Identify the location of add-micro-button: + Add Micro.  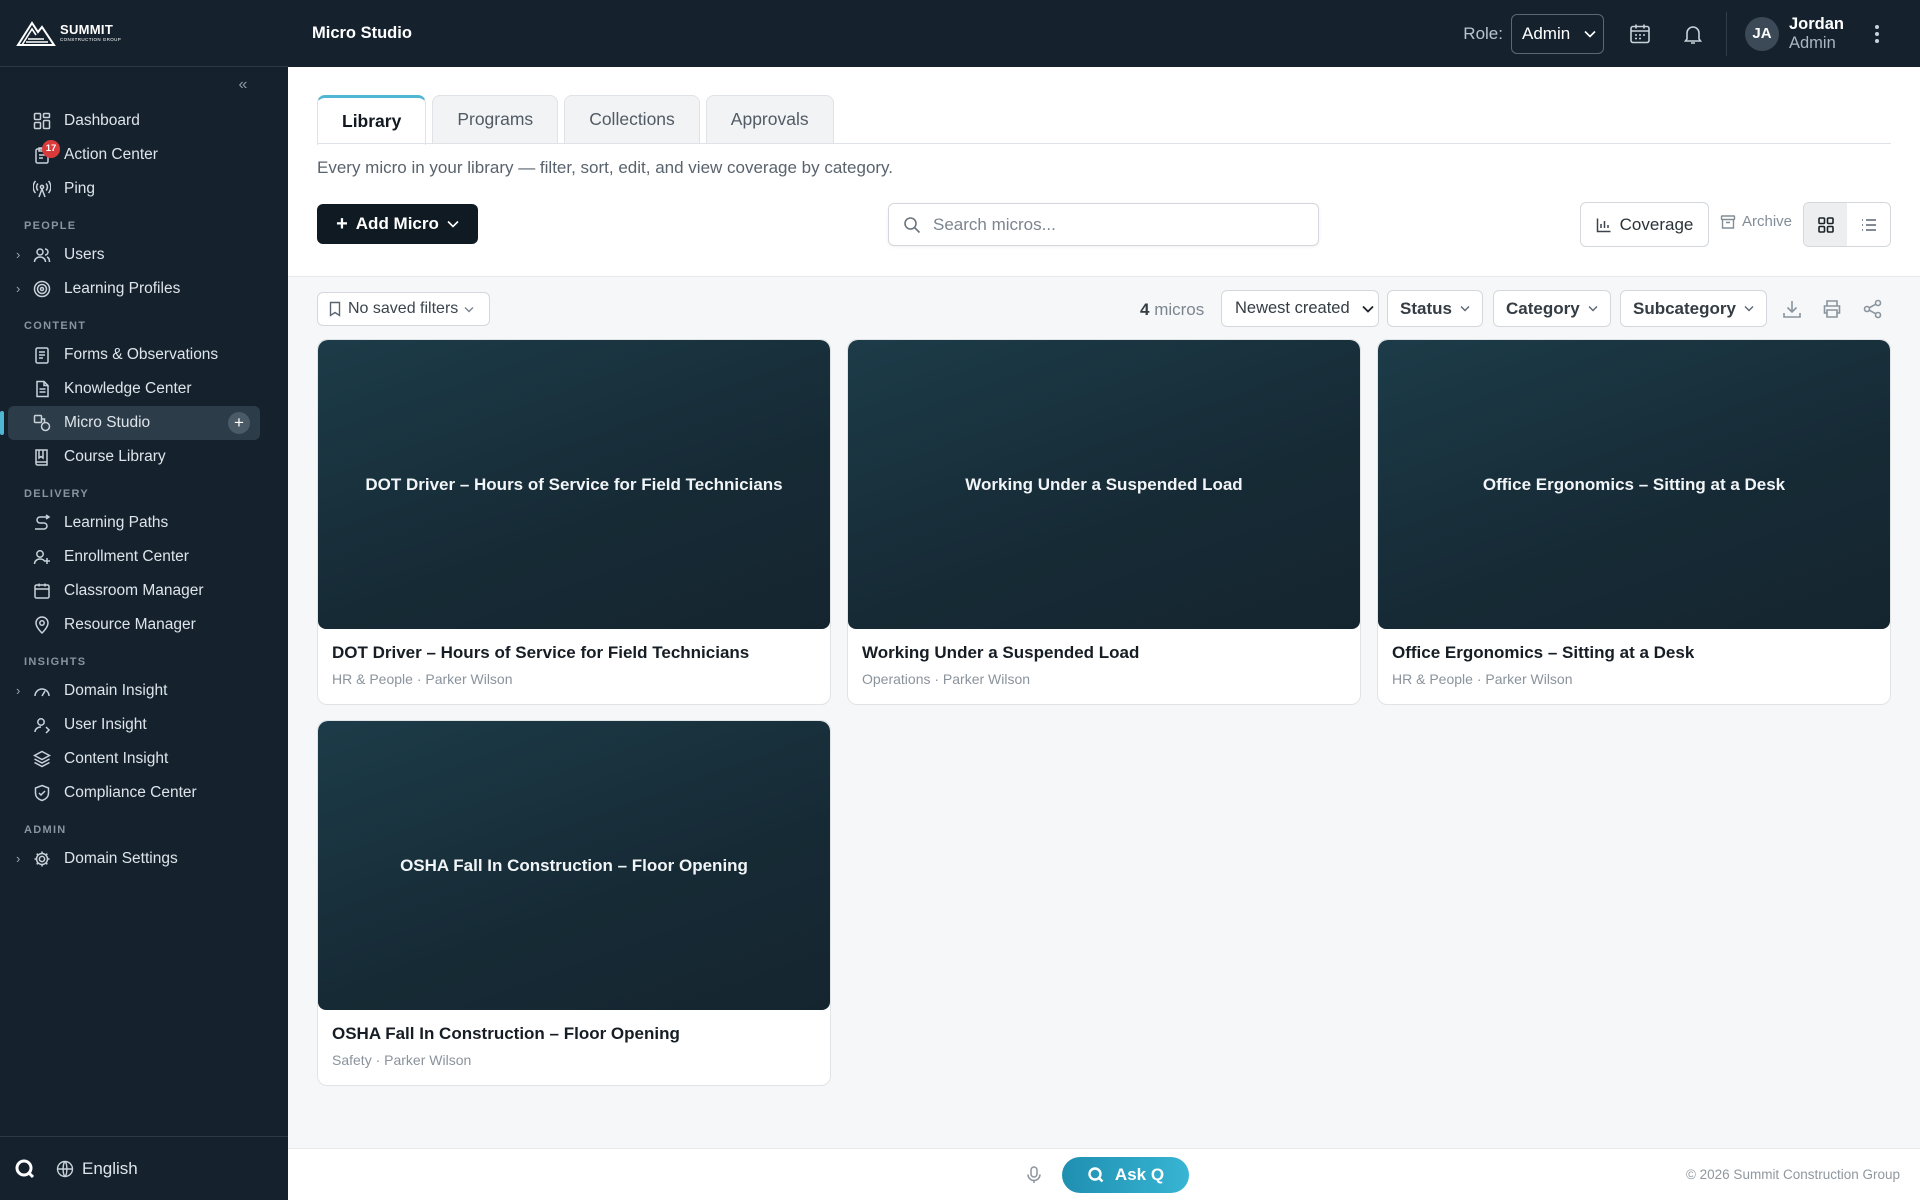
(397, 224).